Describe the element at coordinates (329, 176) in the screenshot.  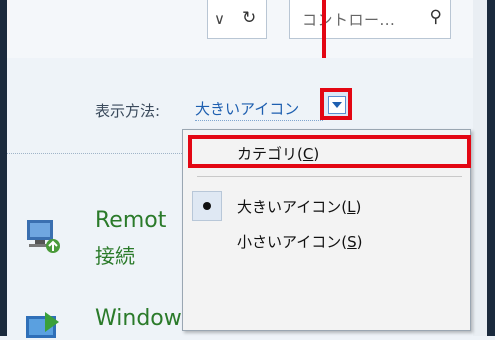
I see `menu-separator` at that location.